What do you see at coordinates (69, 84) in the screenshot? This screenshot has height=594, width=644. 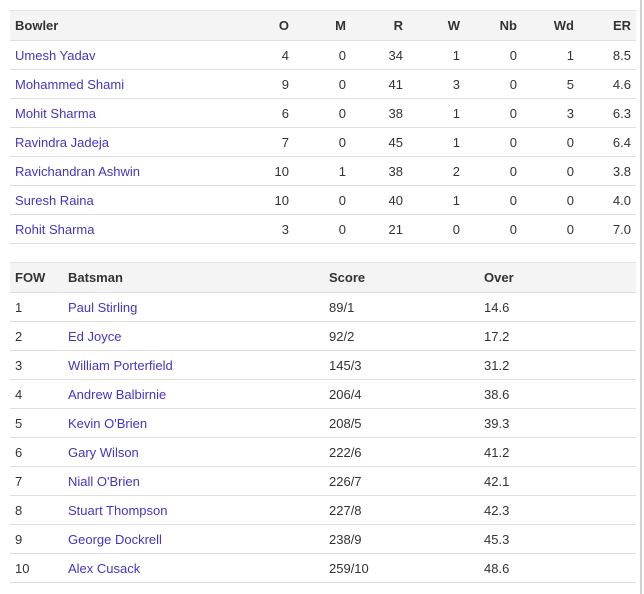 I see `bowler-link: Mohammed Shami` at bounding box center [69, 84].